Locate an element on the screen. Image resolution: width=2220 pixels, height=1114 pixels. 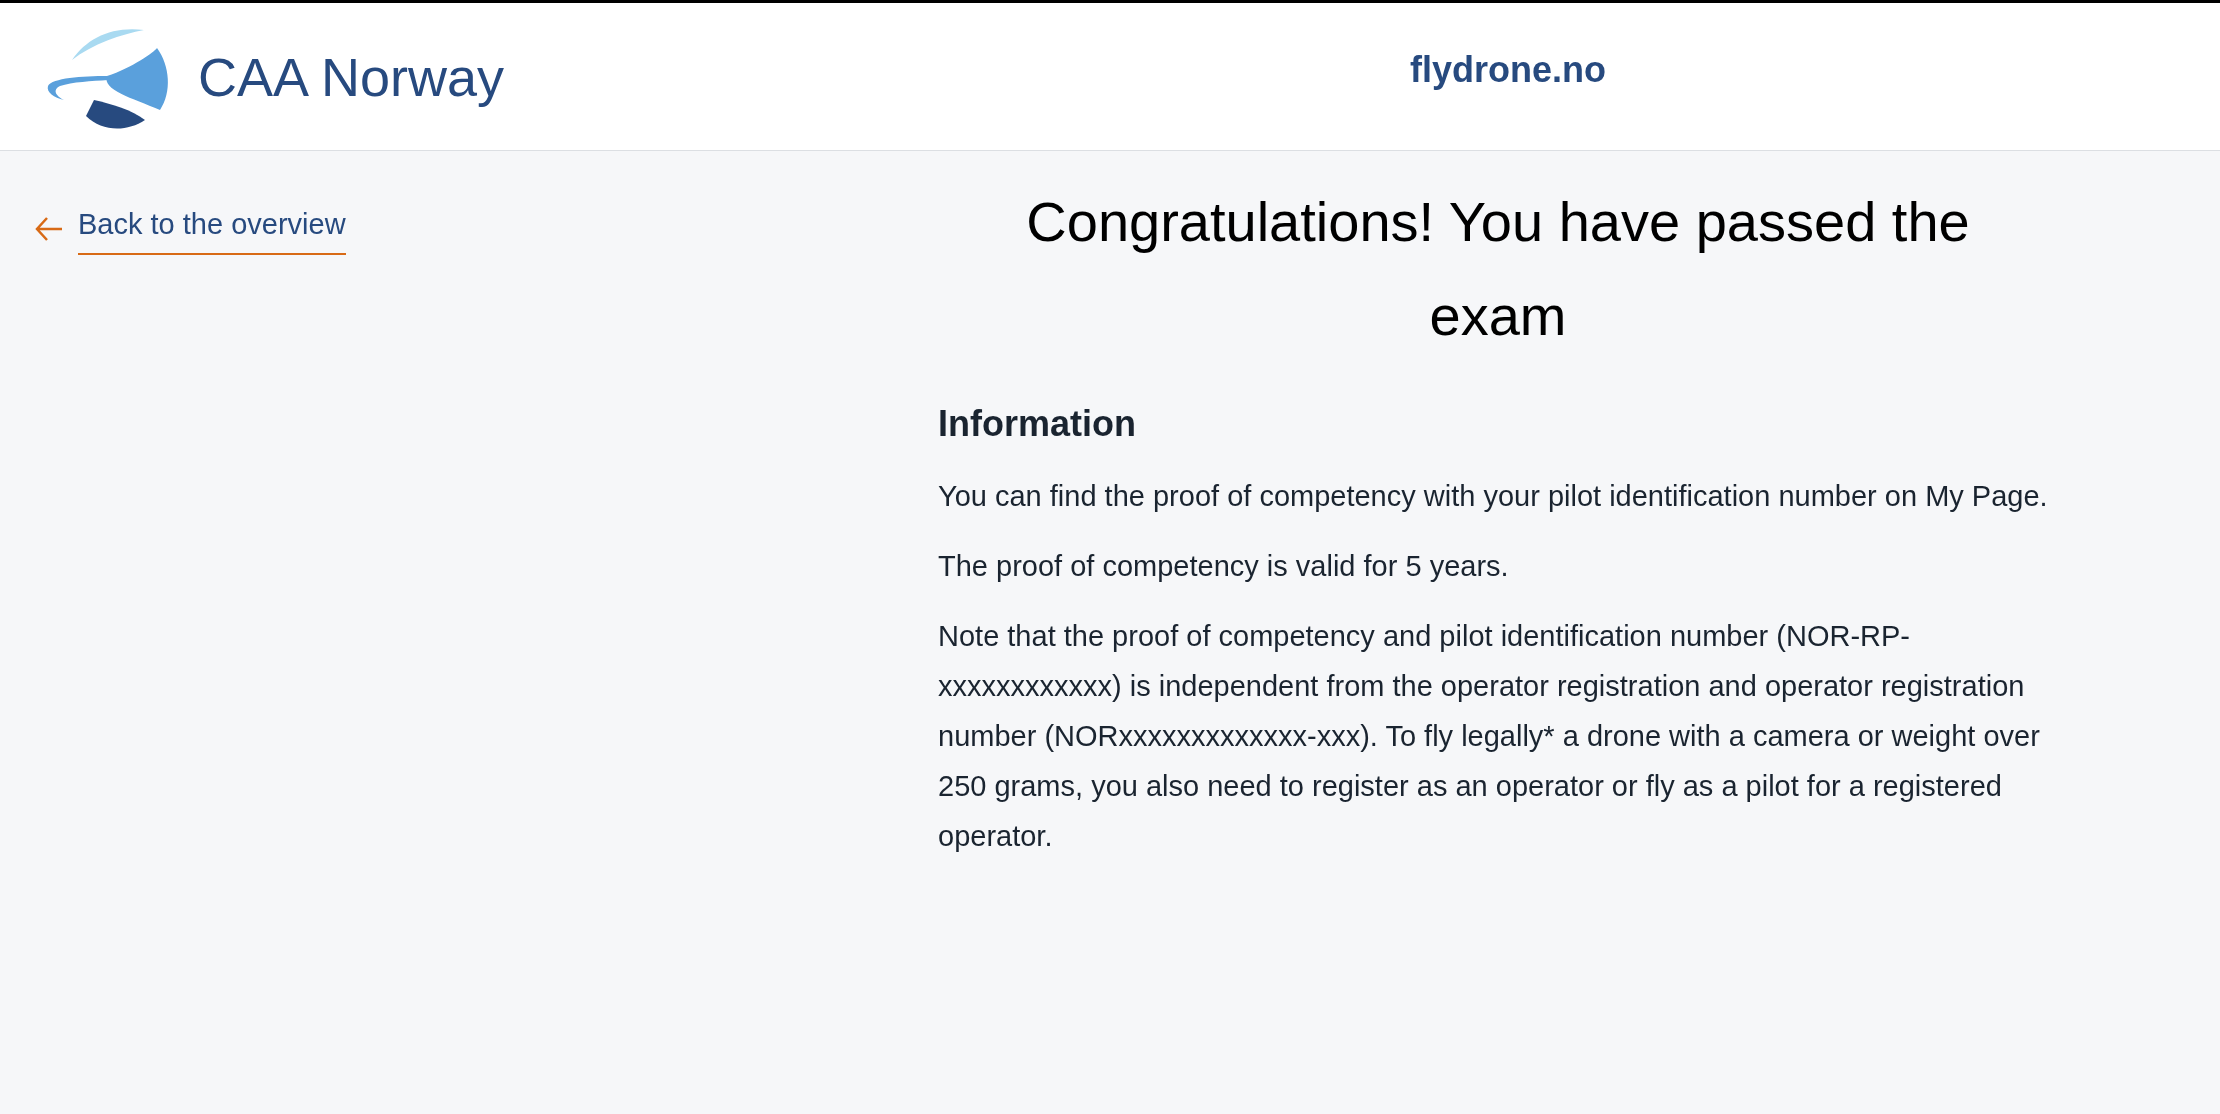
paragraph: You can find the proof of competency with your pilot identification number on My Page. is located at coordinates (1493, 496).